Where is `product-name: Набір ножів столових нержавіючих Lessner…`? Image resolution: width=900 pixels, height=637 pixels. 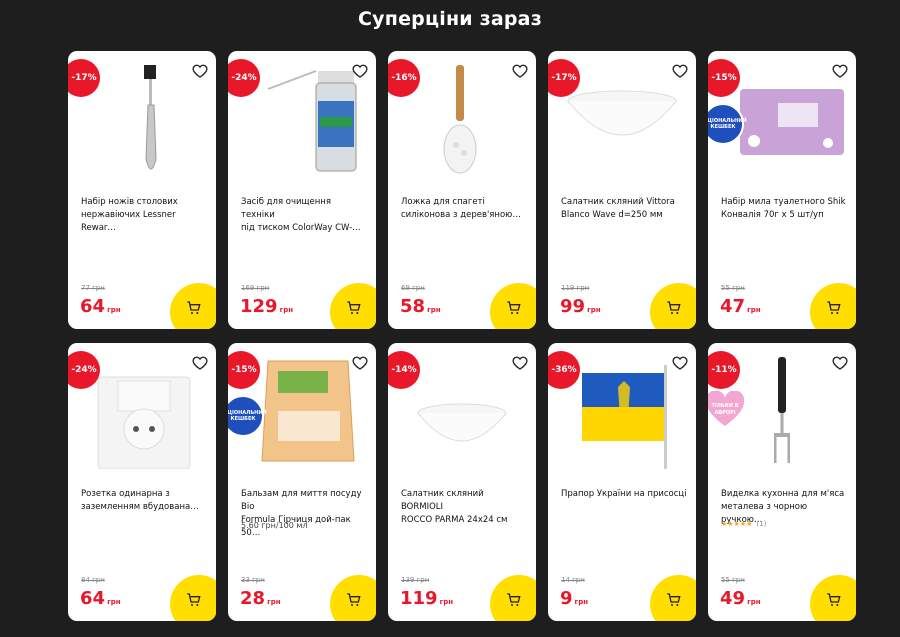 product-name: Набір ножів столових нержавіючих Lessner… is located at coordinates (144, 215).